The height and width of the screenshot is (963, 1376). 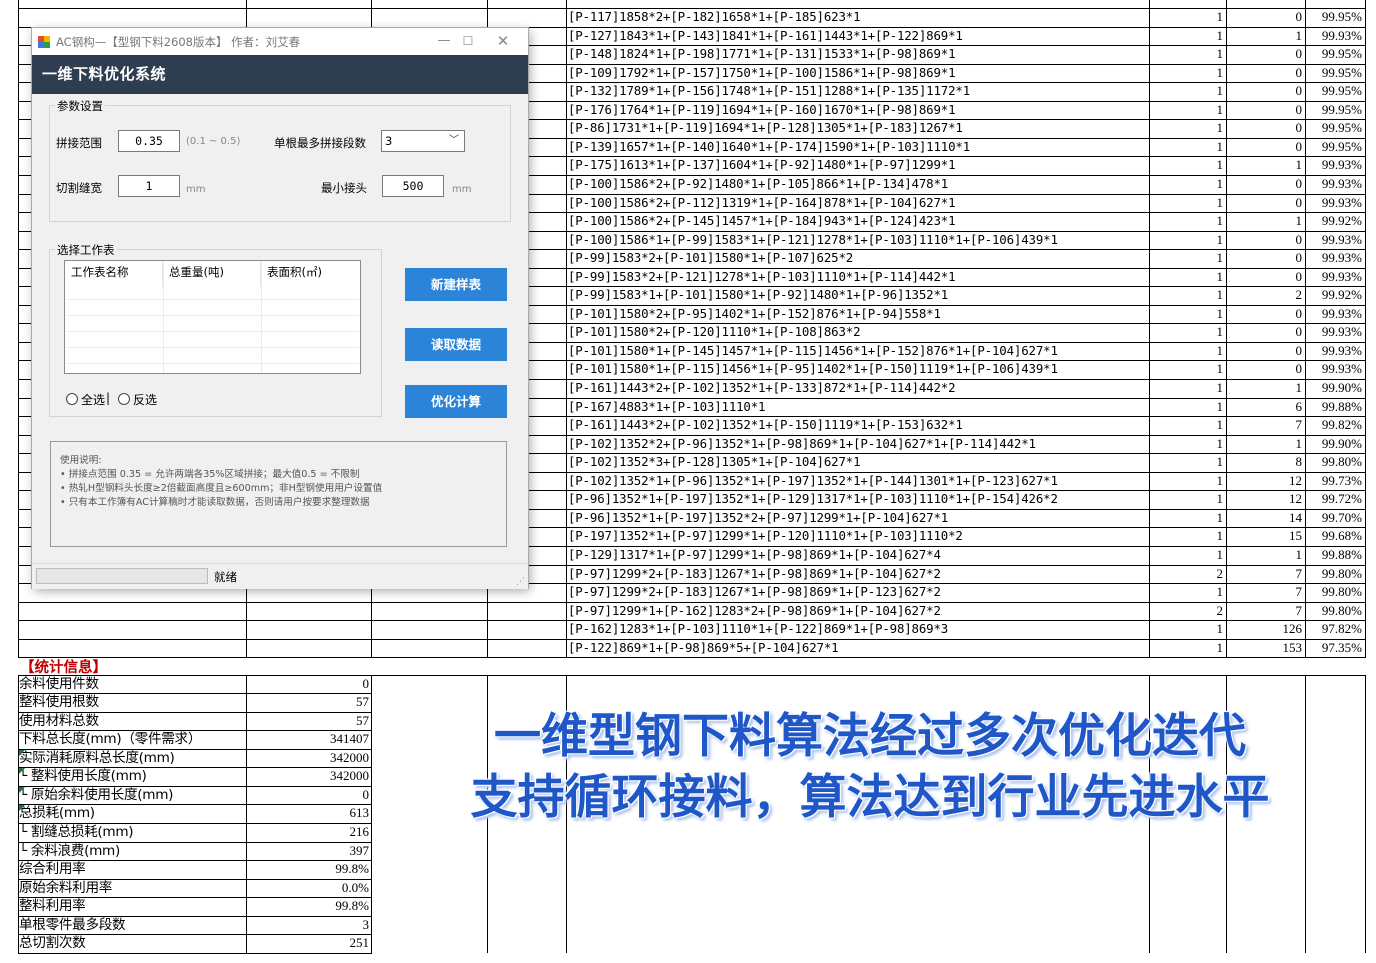 What do you see at coordinates (1265, 407) in the screenshot?
I see `remnant-cell: 6` at bounding box center [1265, 407].